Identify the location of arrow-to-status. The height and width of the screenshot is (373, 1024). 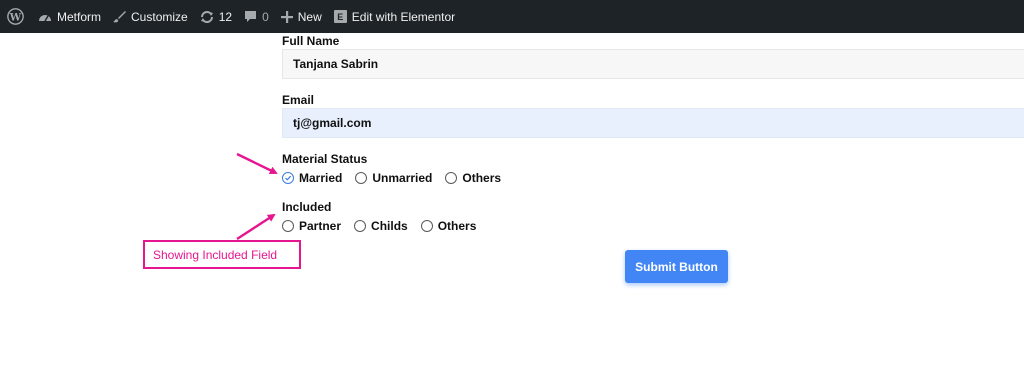
(257, 163).